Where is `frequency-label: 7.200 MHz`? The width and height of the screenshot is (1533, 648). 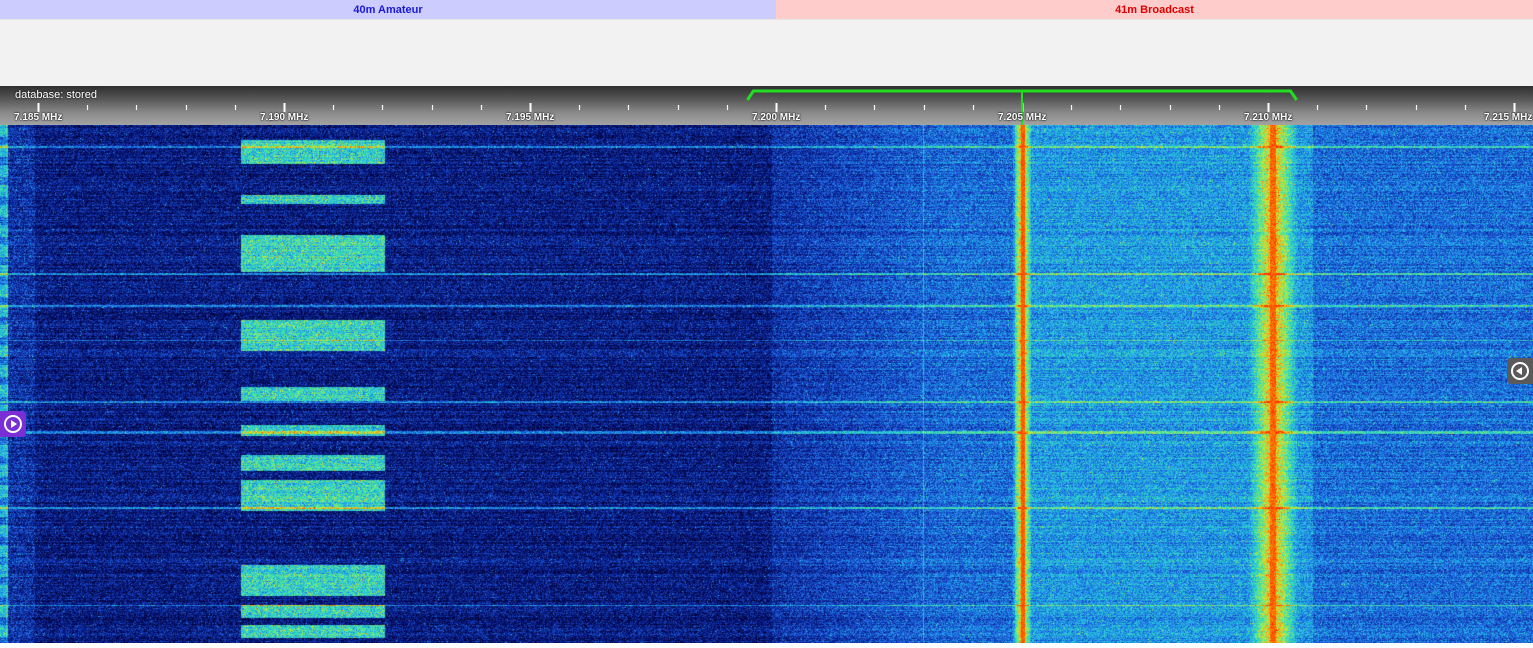 frequency-label: 7.200 MHz is located at coordinates (776, 117).